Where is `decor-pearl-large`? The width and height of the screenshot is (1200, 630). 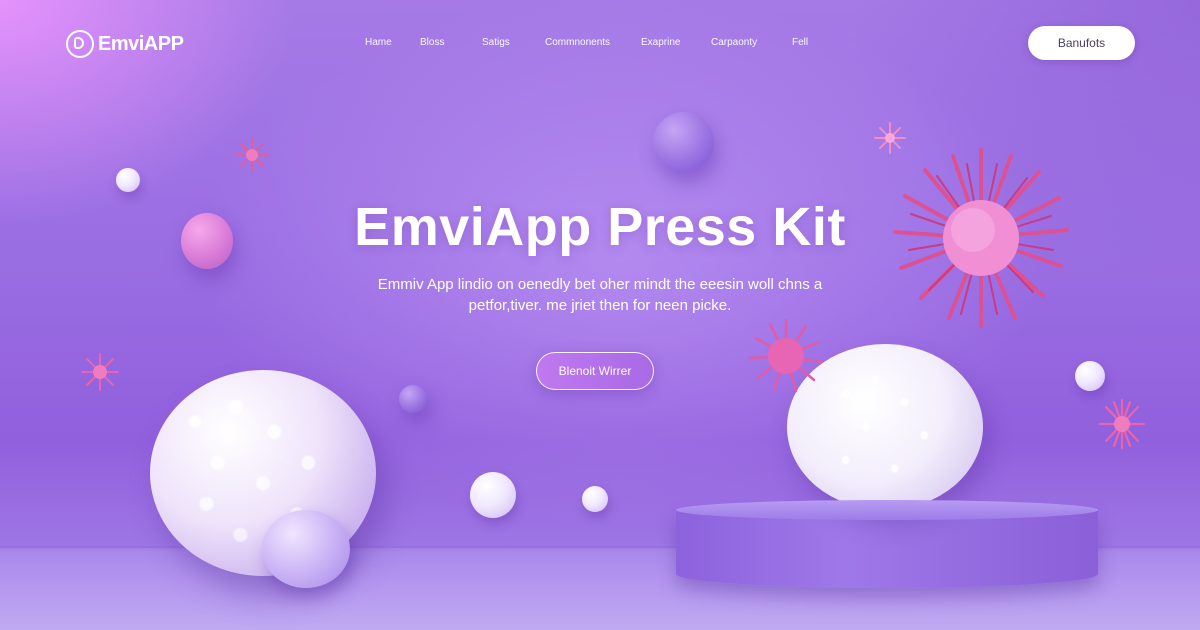 decor-pearl-large is located at coordinates (493, 495).